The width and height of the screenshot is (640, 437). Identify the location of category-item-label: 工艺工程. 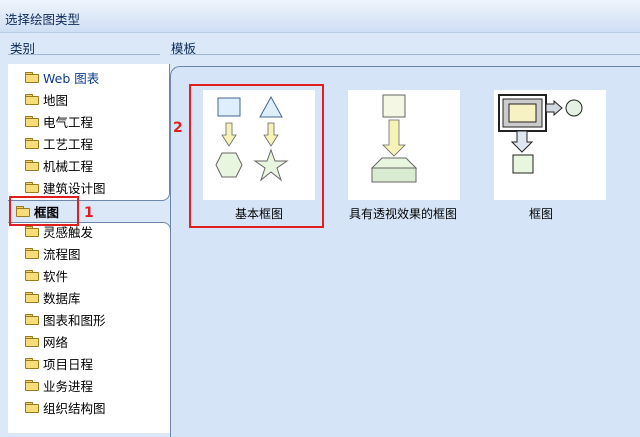
(68, 144).